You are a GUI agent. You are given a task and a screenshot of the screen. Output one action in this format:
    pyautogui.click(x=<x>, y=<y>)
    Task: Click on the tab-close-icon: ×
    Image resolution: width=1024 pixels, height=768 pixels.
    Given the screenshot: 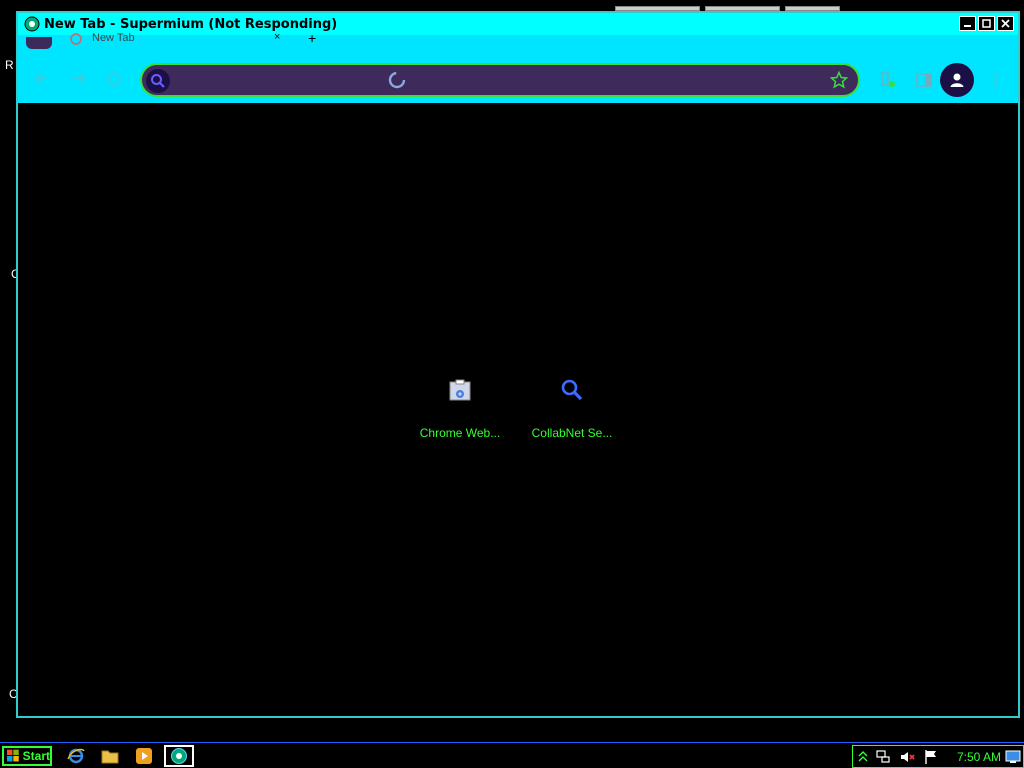 What is the action you would take?
    pyautogui.click(x=277, y=37)
    